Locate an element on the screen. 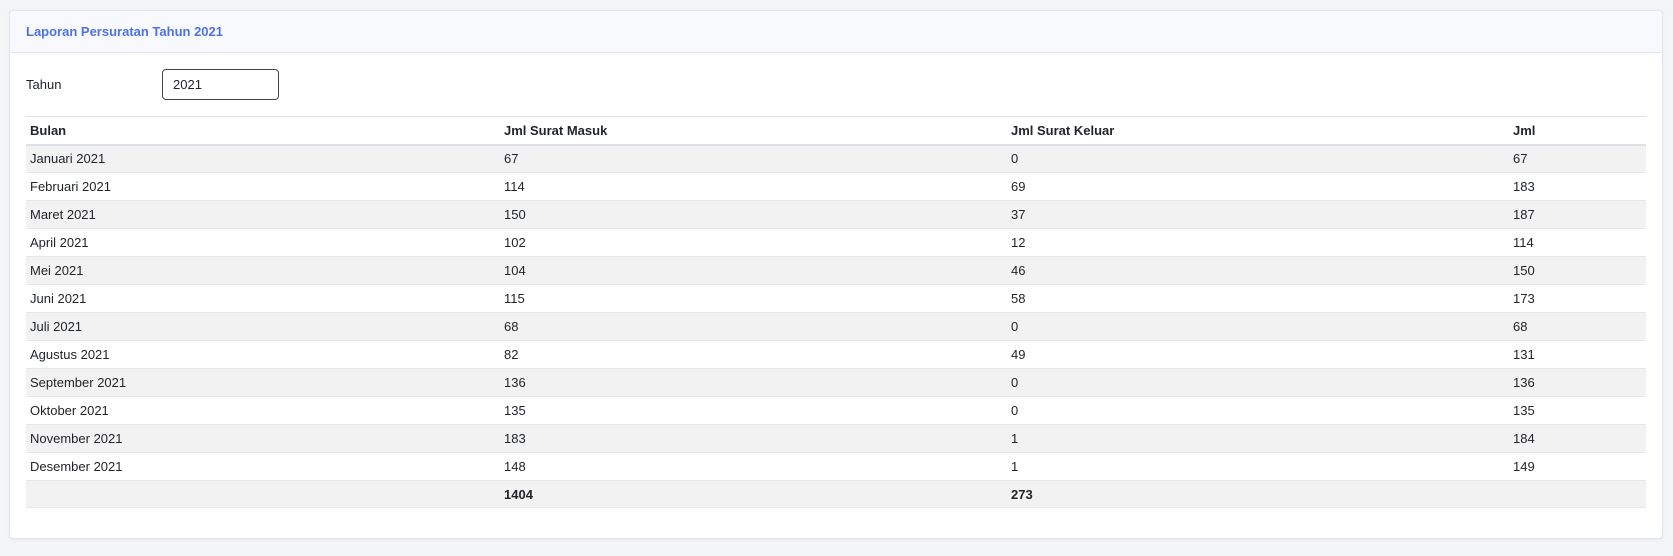  jml-cell: 67 is located at coordinates (1577, 158).